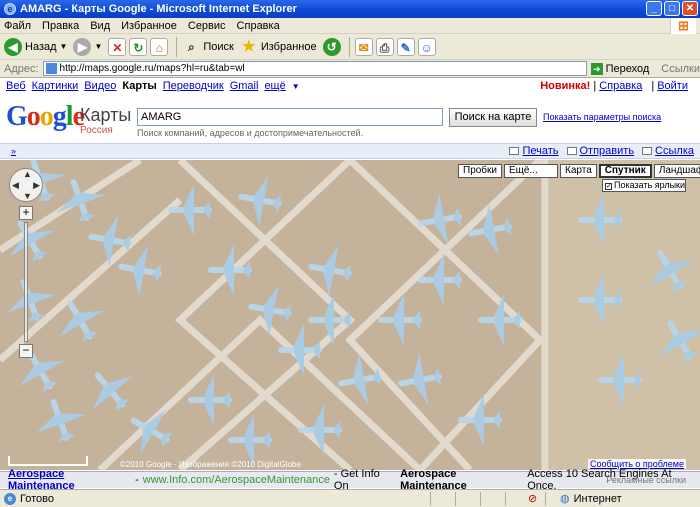 The image size is (700, 507). What do you see at coordinates (27, 174) in the screenshot?
I see `pan-up-icon: ▲` at bounding box center [27, 174].